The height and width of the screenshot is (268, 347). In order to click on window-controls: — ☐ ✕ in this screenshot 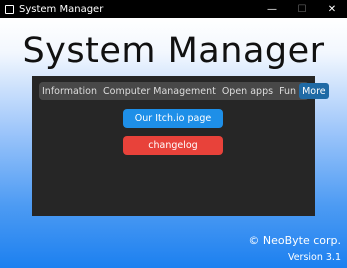, I will do `click(302, 9)`.